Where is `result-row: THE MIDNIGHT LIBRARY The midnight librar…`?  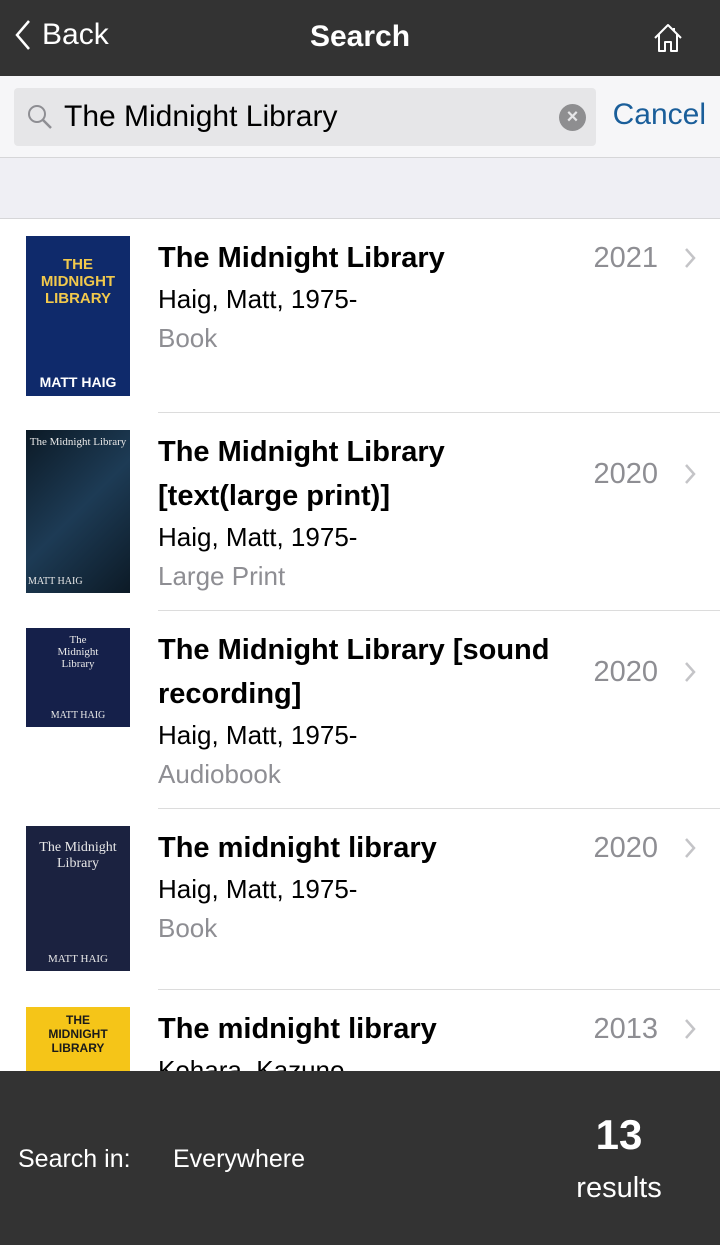 result-row: THE MIDNIGHT LIBRARY The midnight librar… is located at coordinates (360, 1030).